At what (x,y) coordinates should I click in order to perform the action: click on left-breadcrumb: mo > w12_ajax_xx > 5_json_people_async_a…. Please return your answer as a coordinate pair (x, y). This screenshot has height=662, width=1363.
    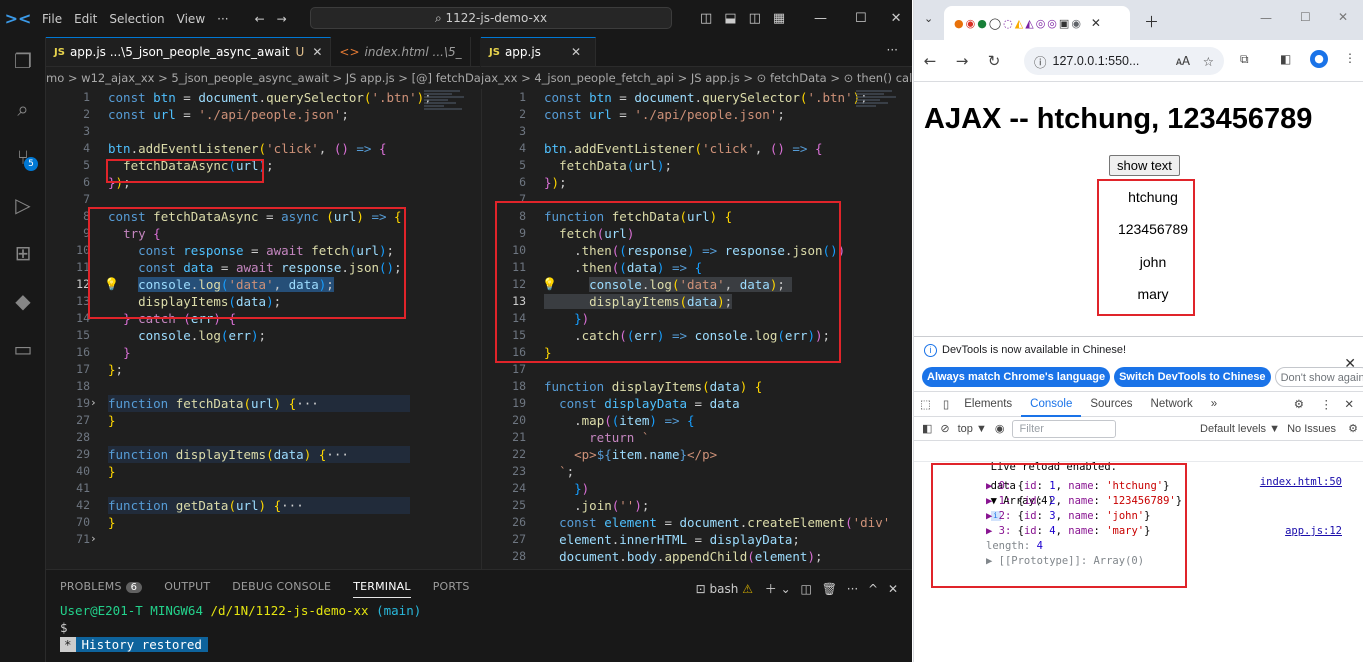
    Looking at the image, I should click on (263, 78).